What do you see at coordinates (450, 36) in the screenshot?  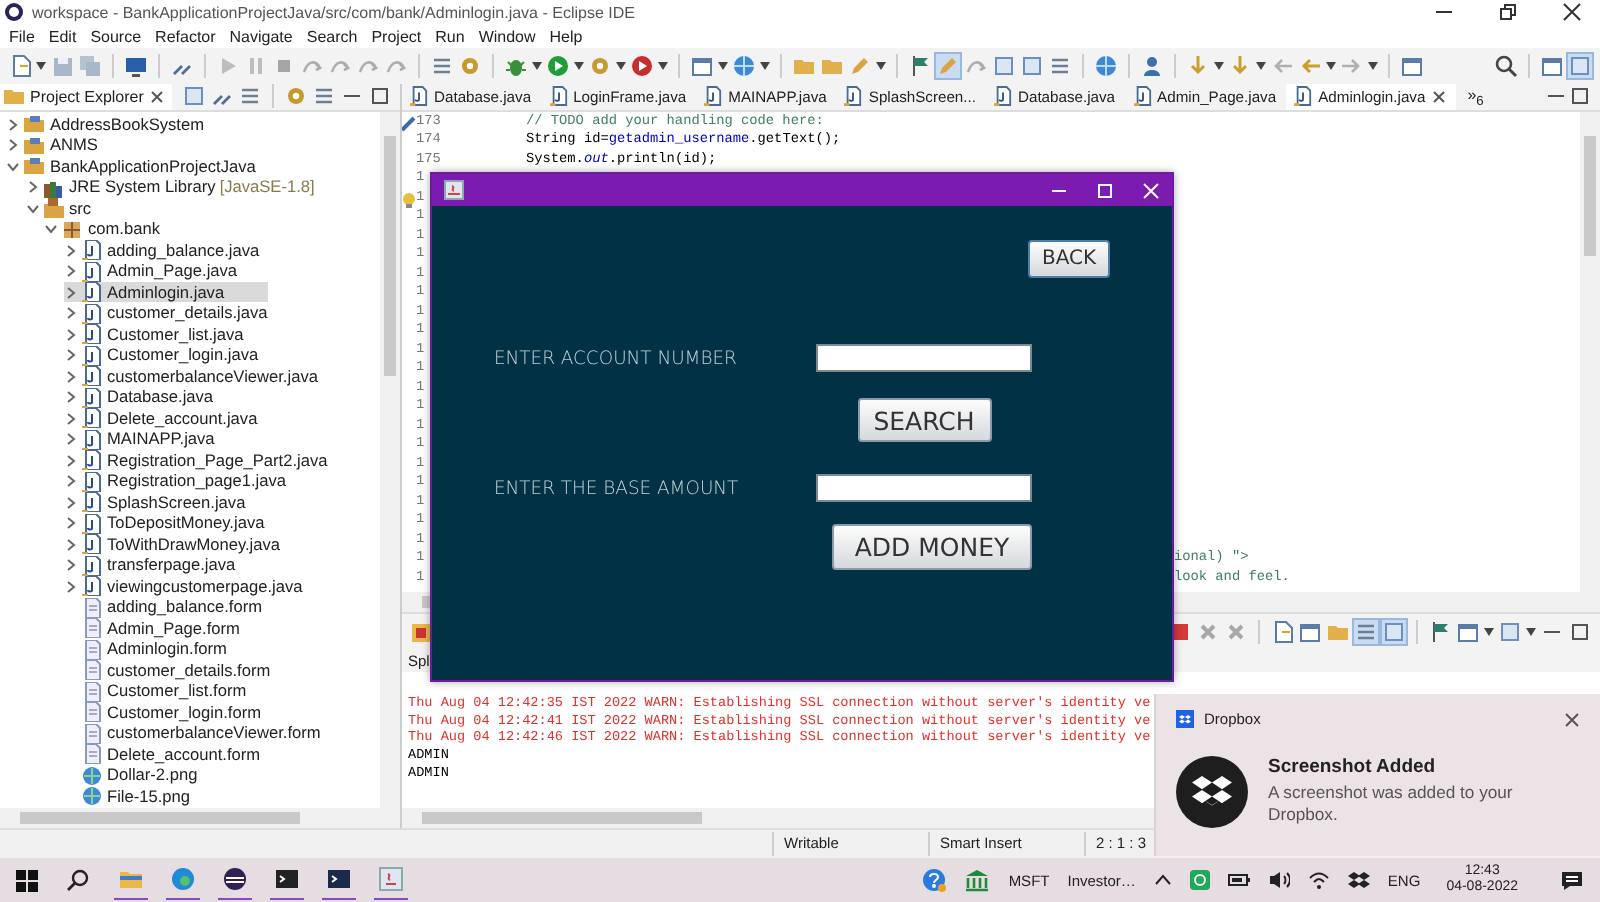 I see `menu-item: Run` at bounding box center [450, 36].